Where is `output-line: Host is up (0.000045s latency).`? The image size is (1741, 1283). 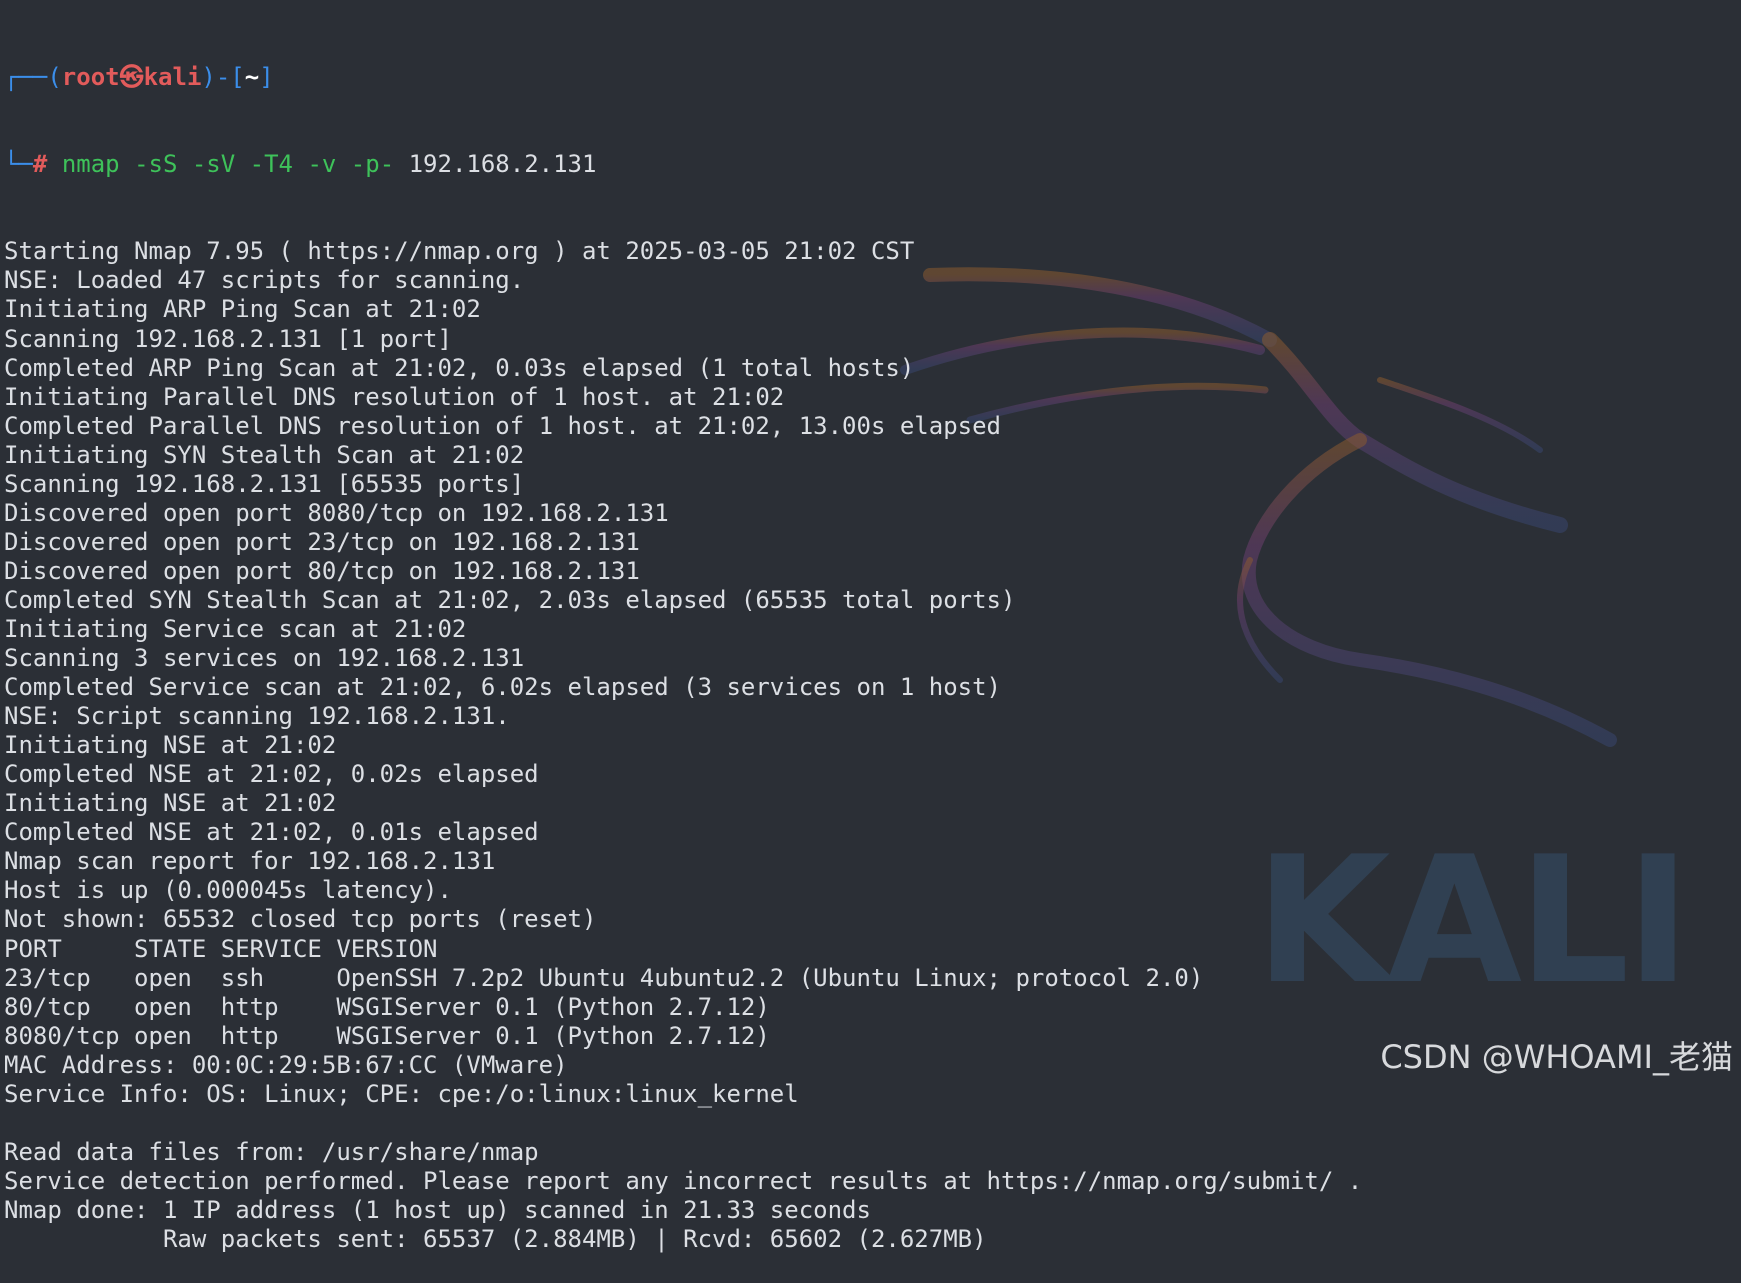 output-line: Host is up (0.000045s latency). is located at coordinates (228, 890).